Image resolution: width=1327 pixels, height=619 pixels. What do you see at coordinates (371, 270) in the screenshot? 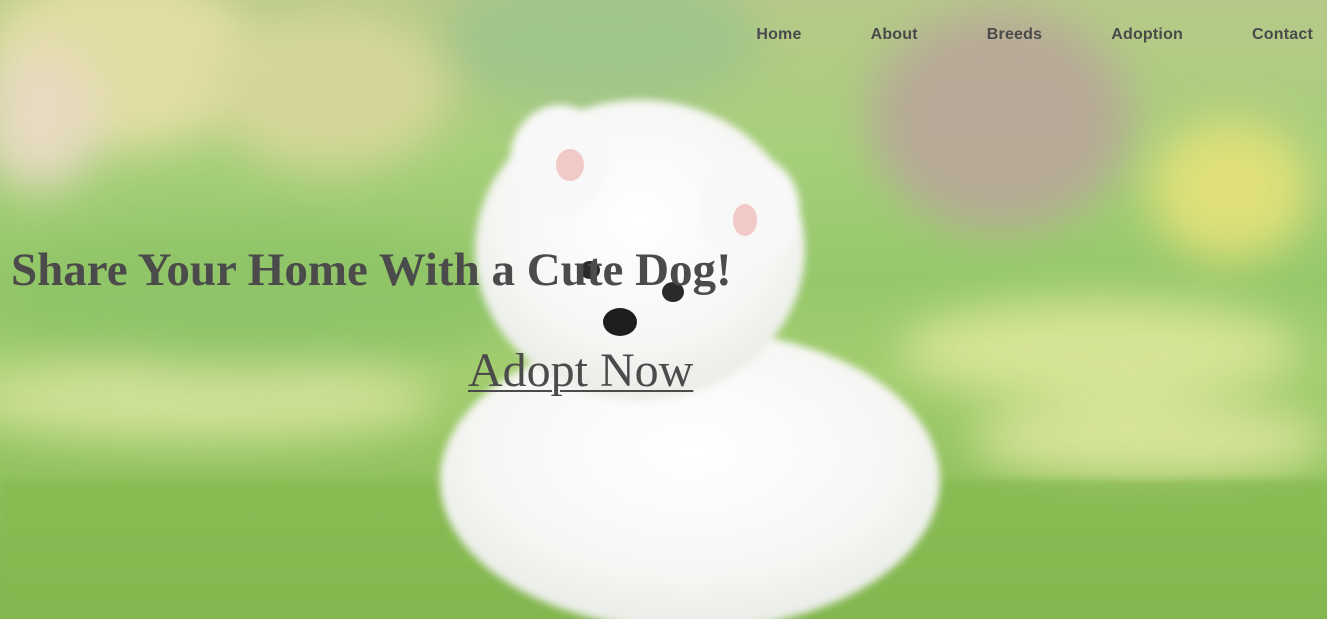
I see `hero-headline: Share Your Home With a Cute Dog!` at bounding box center [371, 270].